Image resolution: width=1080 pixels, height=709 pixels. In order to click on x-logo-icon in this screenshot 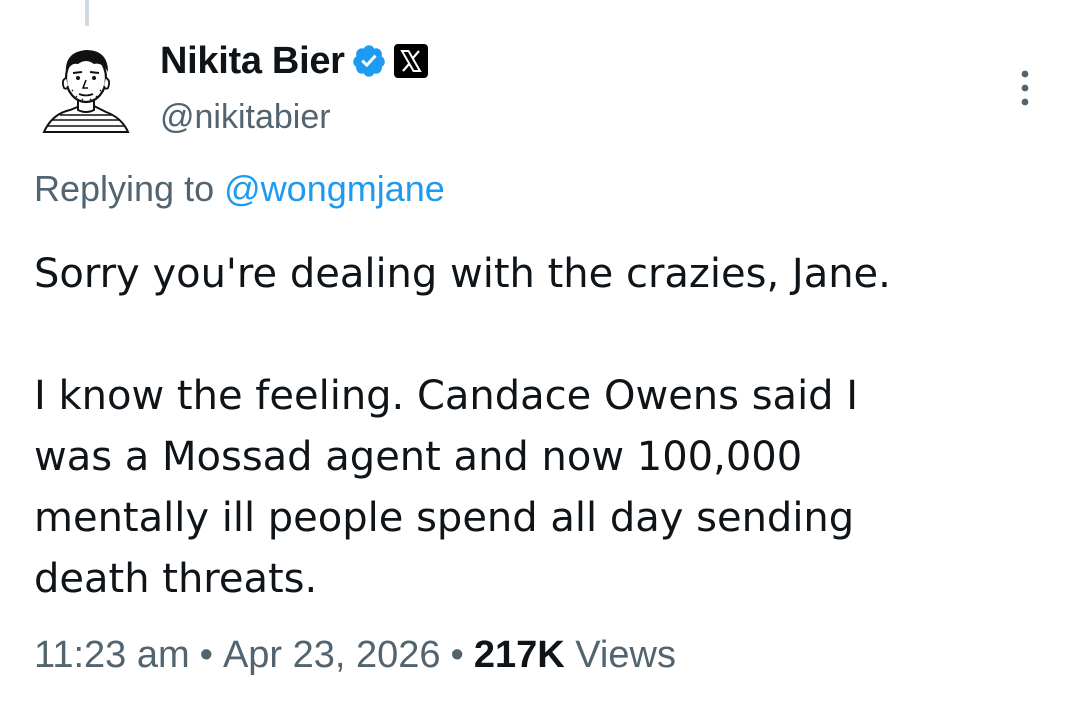, I will do `click(411, 61)`.